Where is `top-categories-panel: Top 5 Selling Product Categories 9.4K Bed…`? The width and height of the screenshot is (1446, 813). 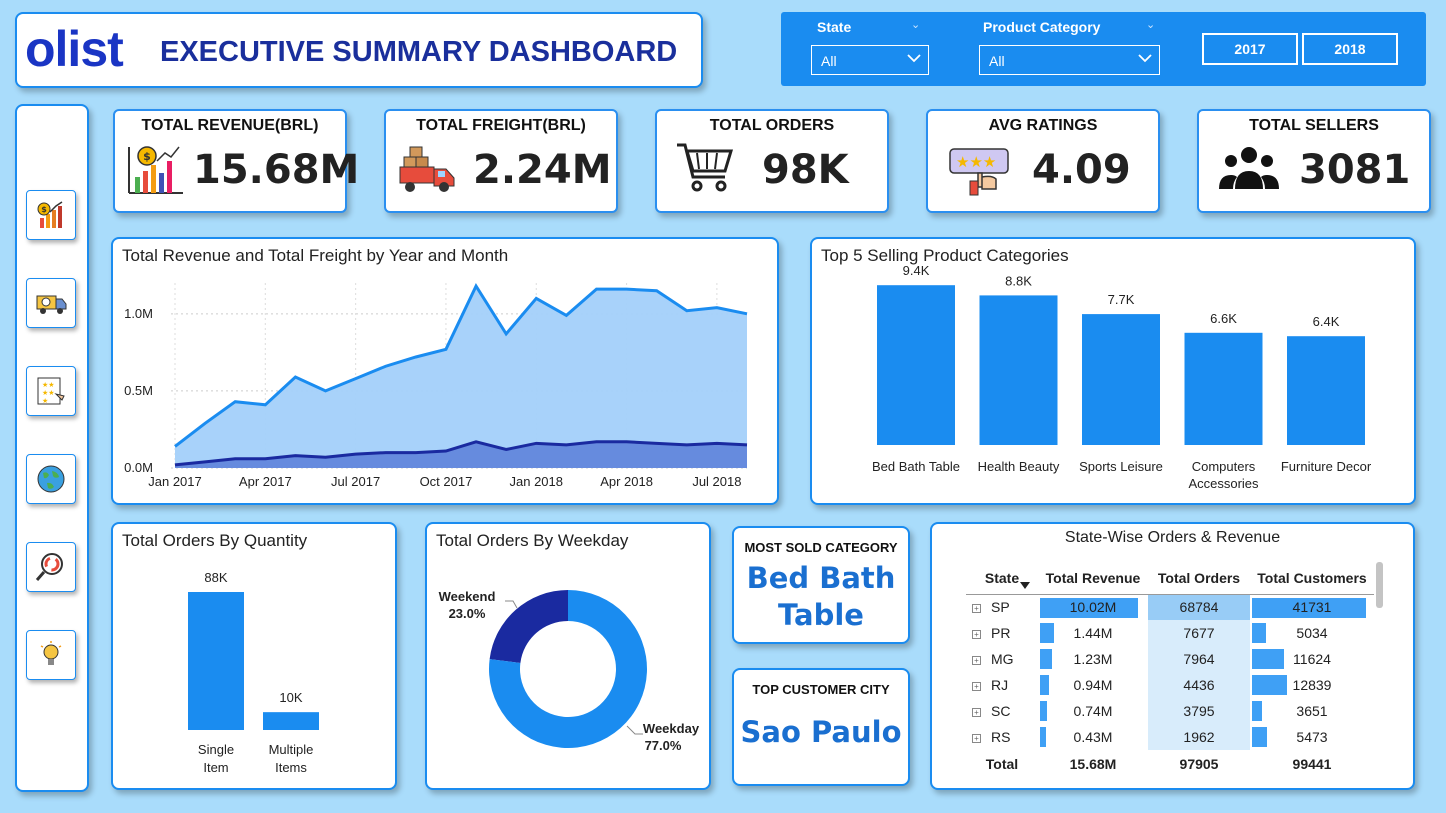
top-categories-panel: Top 5 Selling Product Categories 9.4K Bed… is located at coordinates (1113, 371).